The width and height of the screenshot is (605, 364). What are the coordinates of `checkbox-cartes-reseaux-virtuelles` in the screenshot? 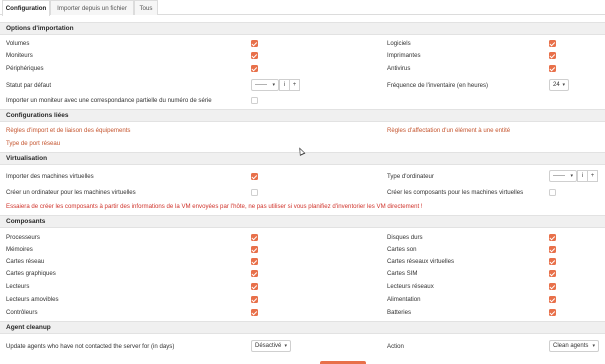 It's located at (552, 261).